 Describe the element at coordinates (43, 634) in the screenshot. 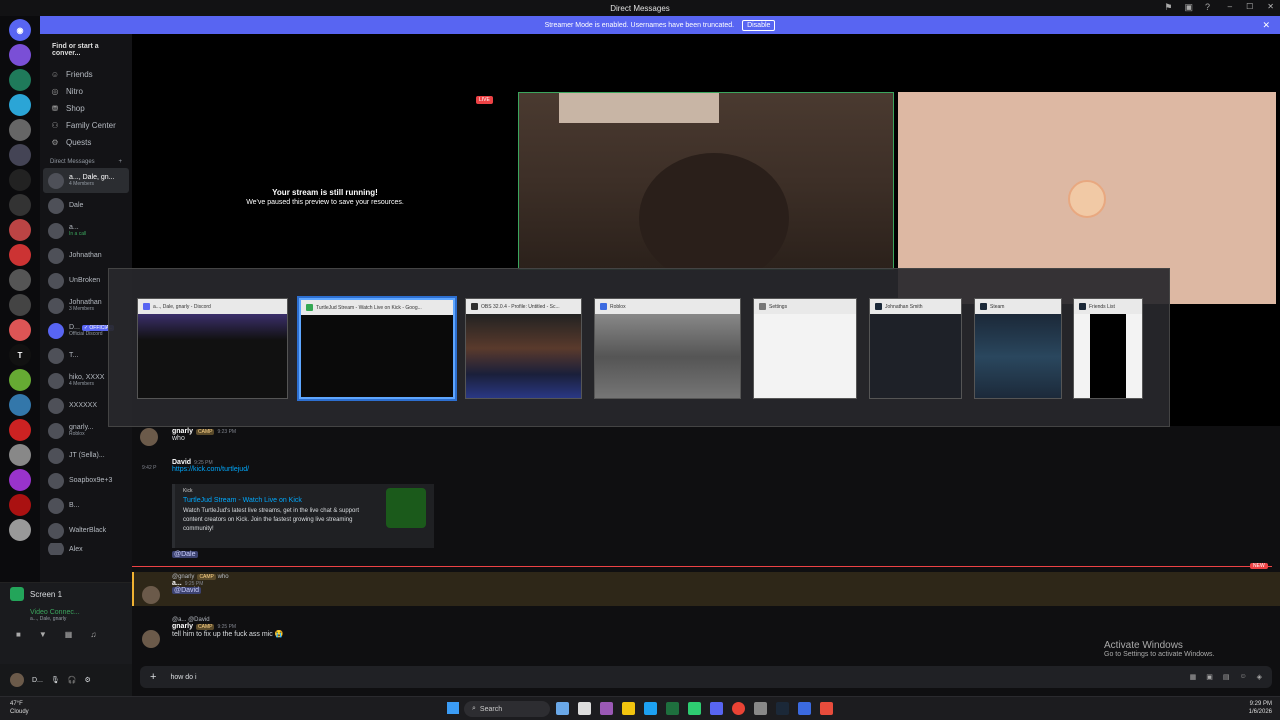

I see `share-icon: ▼` at that location.